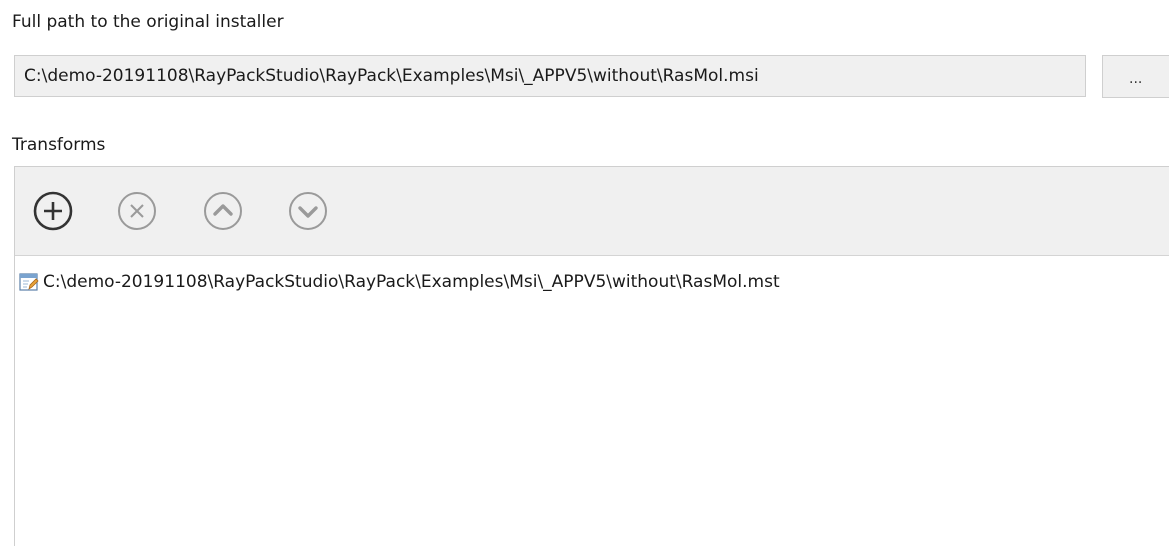 This screenshot has height=546, width=1169. I want to click on add-transform-button, so click(53, 211).